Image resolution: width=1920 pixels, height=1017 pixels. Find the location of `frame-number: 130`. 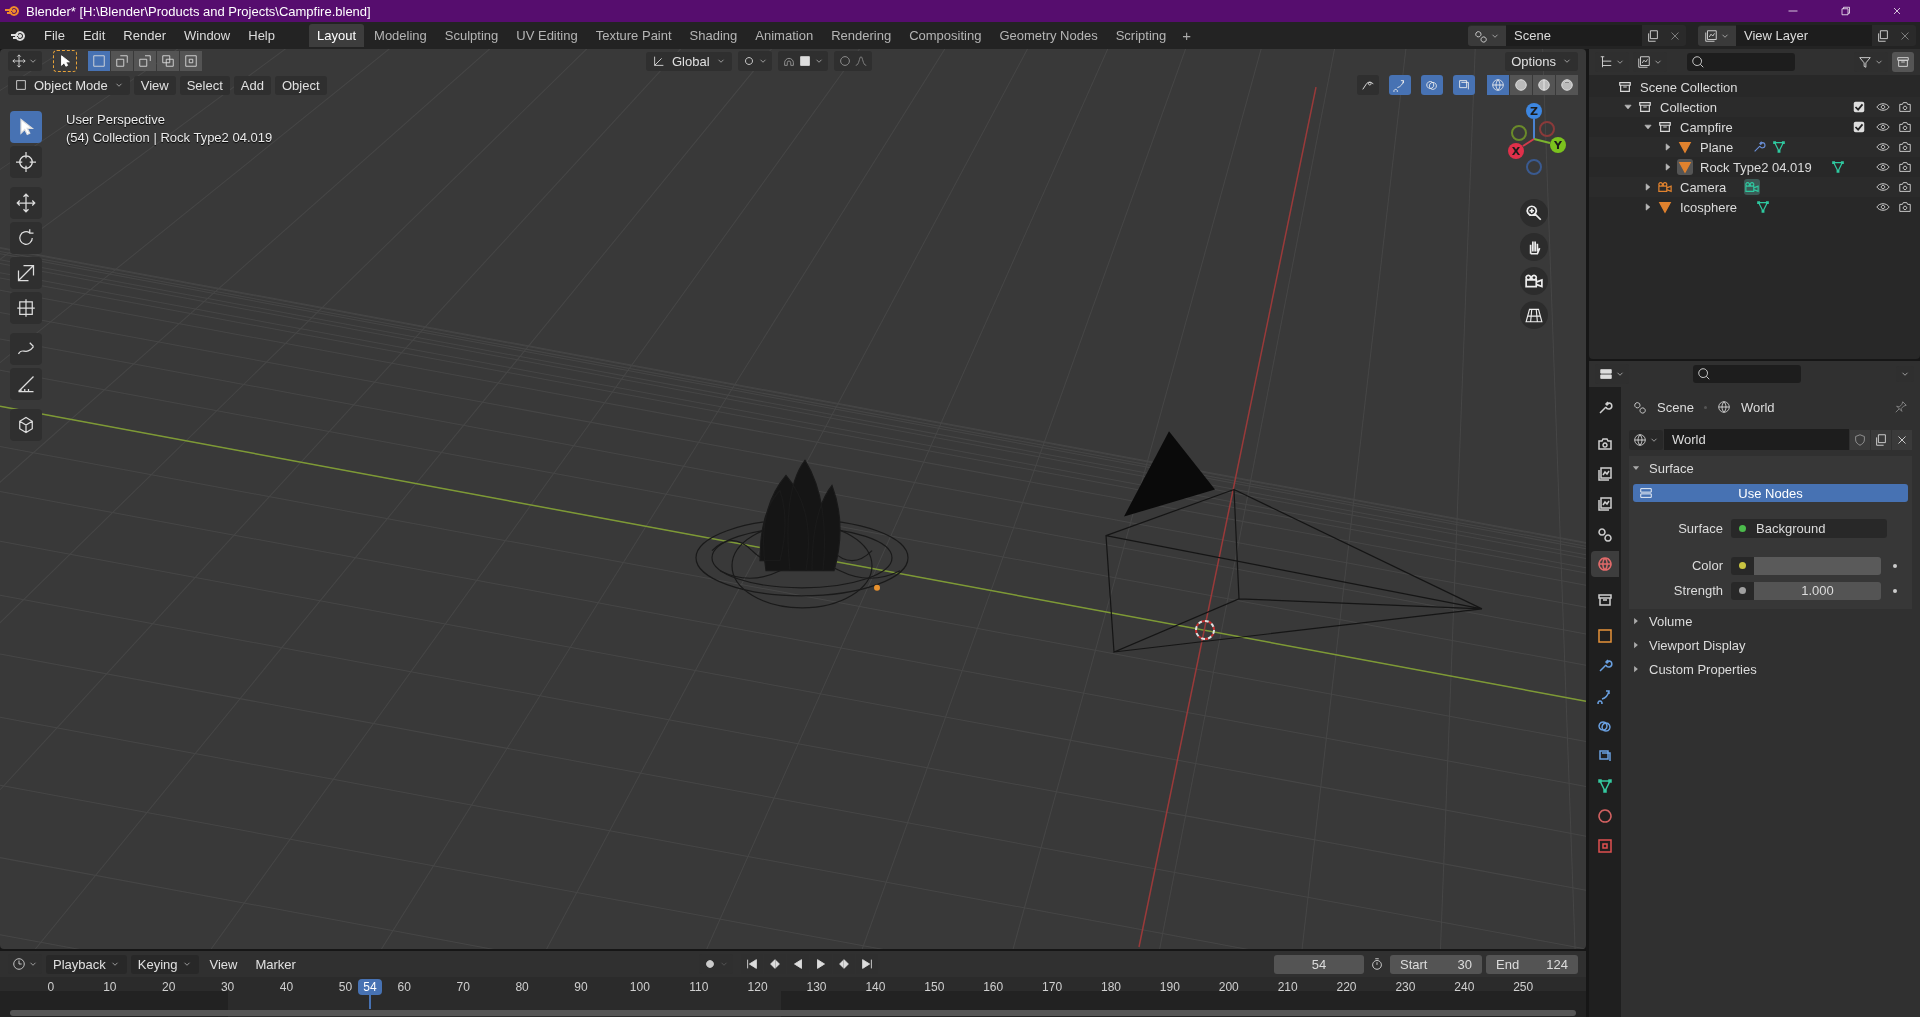

frame-number: 130 is located at coordinates (816, 987).